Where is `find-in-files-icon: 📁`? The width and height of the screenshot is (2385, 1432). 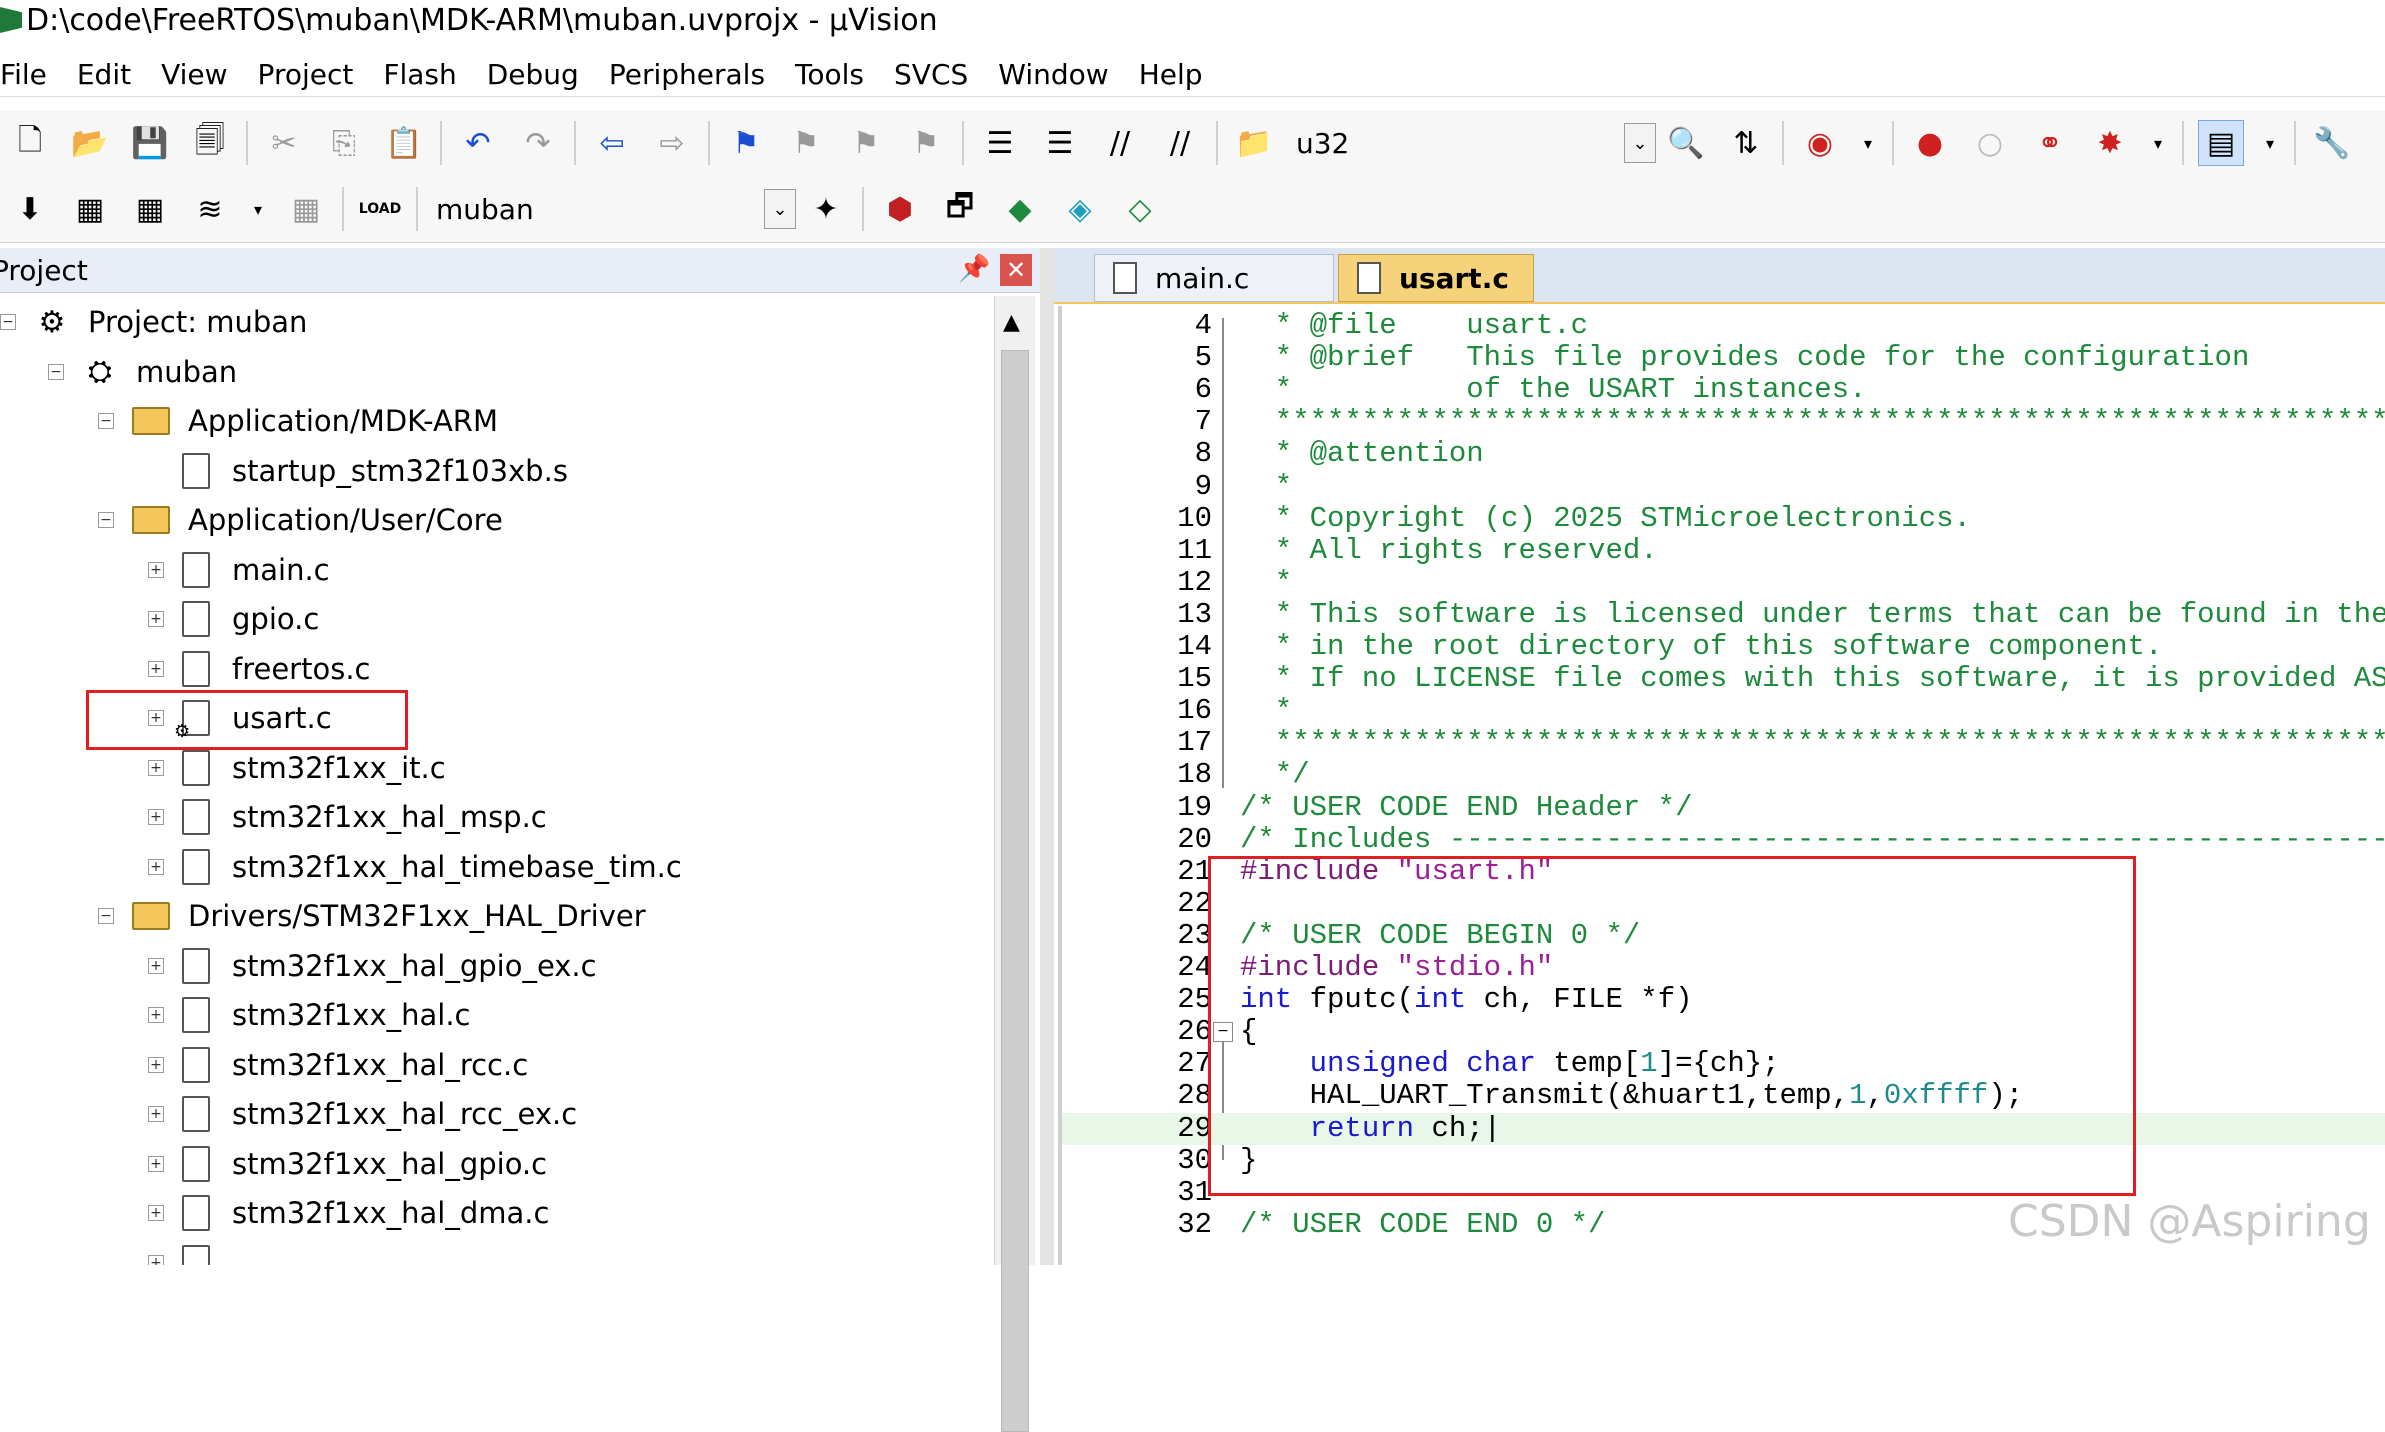
find-in-files-icon: 📁 is located at coordinates (1254, 143).